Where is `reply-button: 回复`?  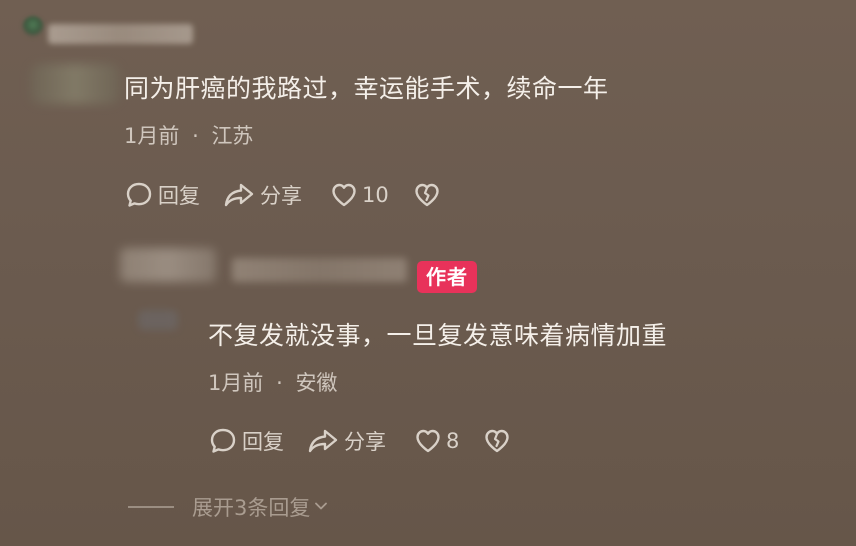
reply-button: 回复 is located at coordinates (162, 195).